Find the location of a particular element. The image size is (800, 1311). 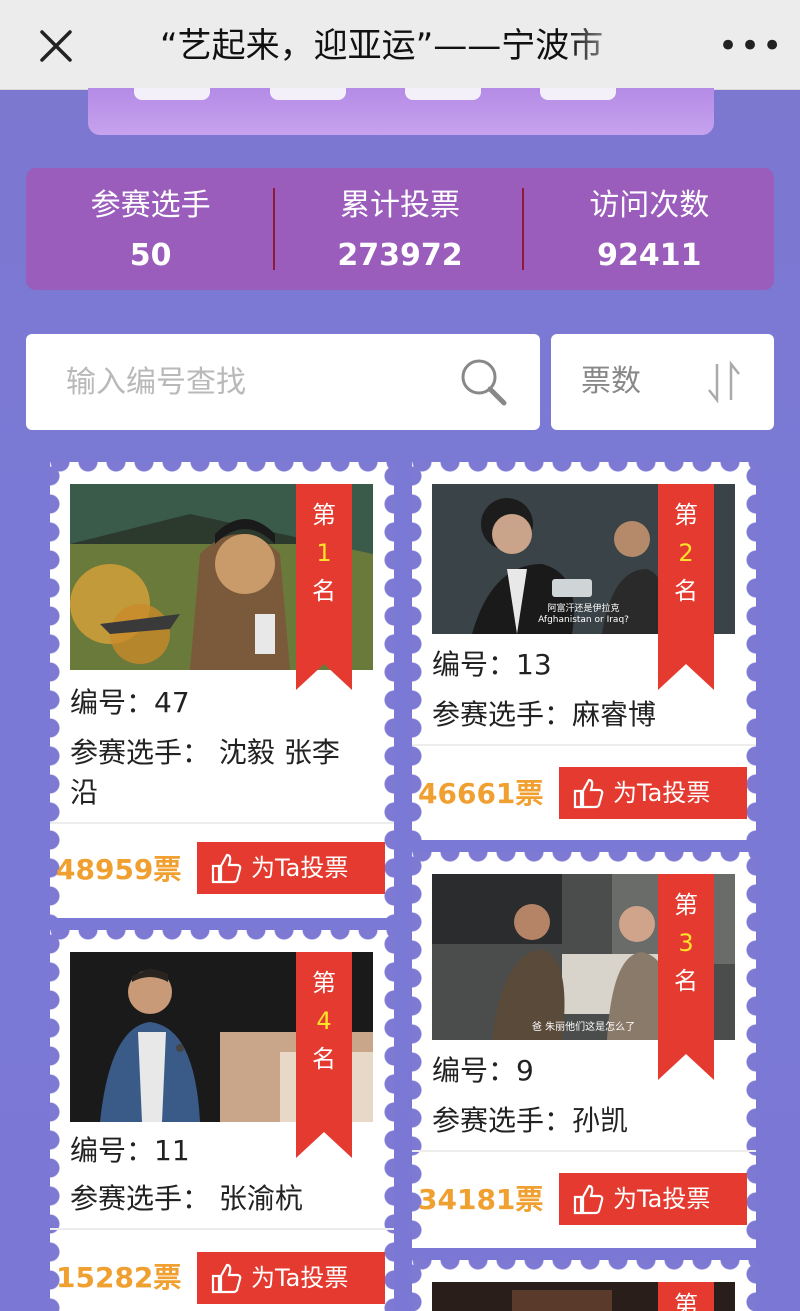

vote-count: 48959票 is located at coordinates (119, 869).